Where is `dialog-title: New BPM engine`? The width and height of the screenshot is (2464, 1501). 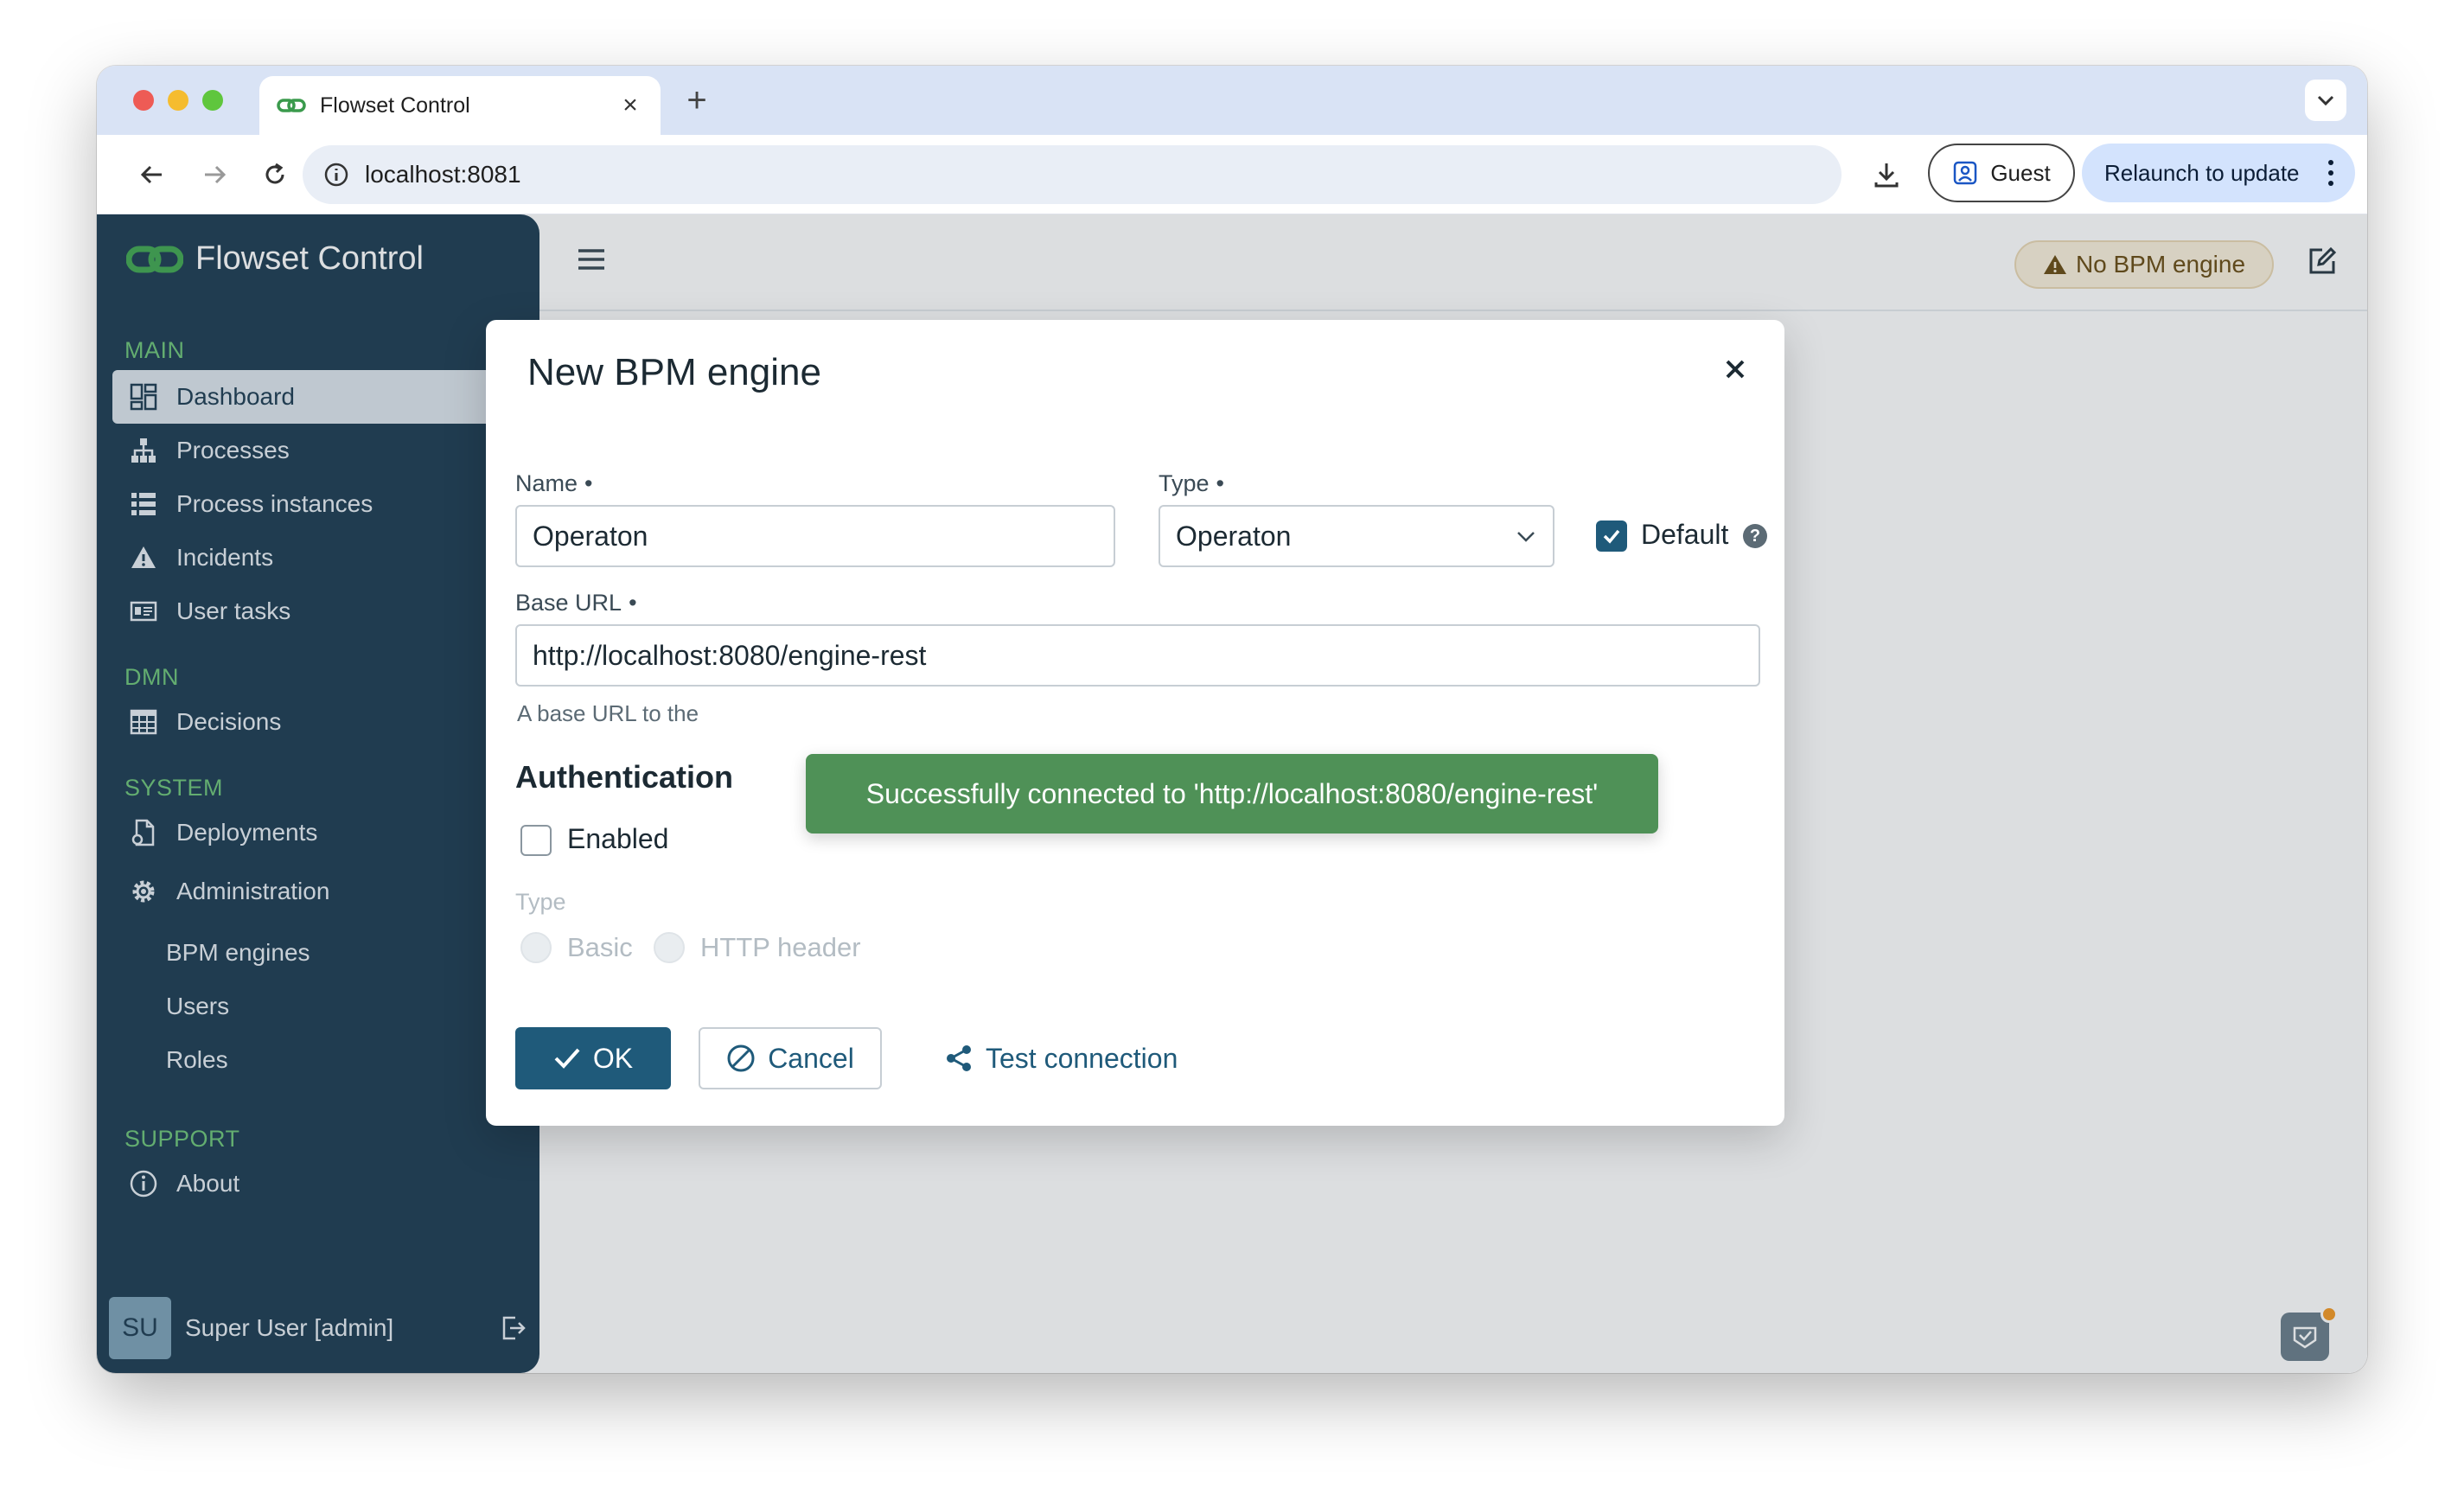 dialog-title: New BPM engine is located at coordinates (674, 372).